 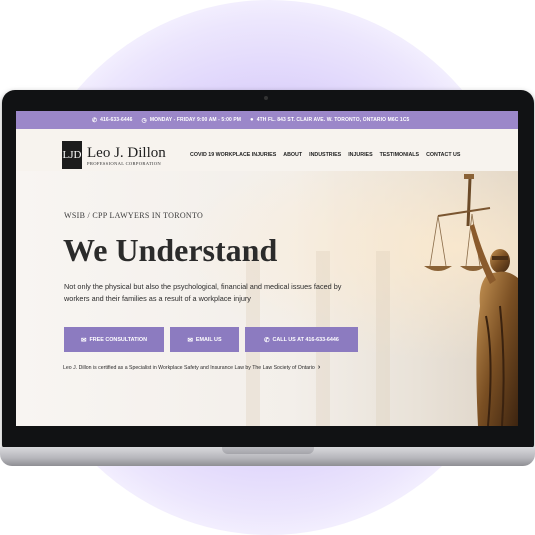 What do you see at coordinates (190, 340) in the screenshot?
I see `envelope-icon: ✉` at bounding box center [190, 340].